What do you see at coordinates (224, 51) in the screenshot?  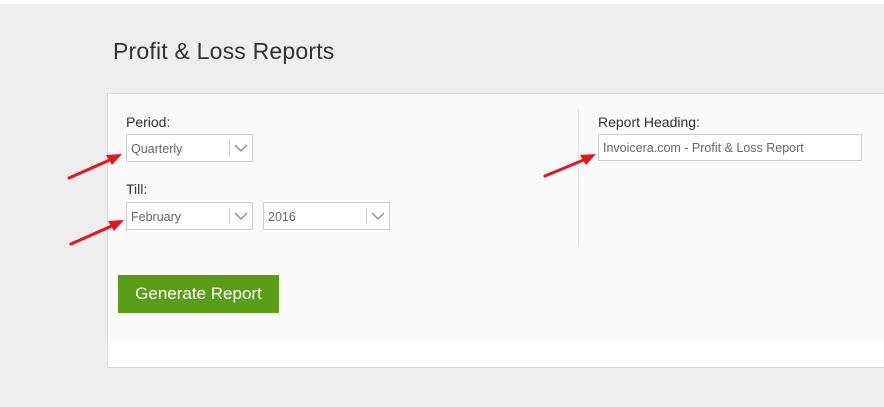 I see `page-title: Profit & Loss Reports` at bounding box center [224, 51].